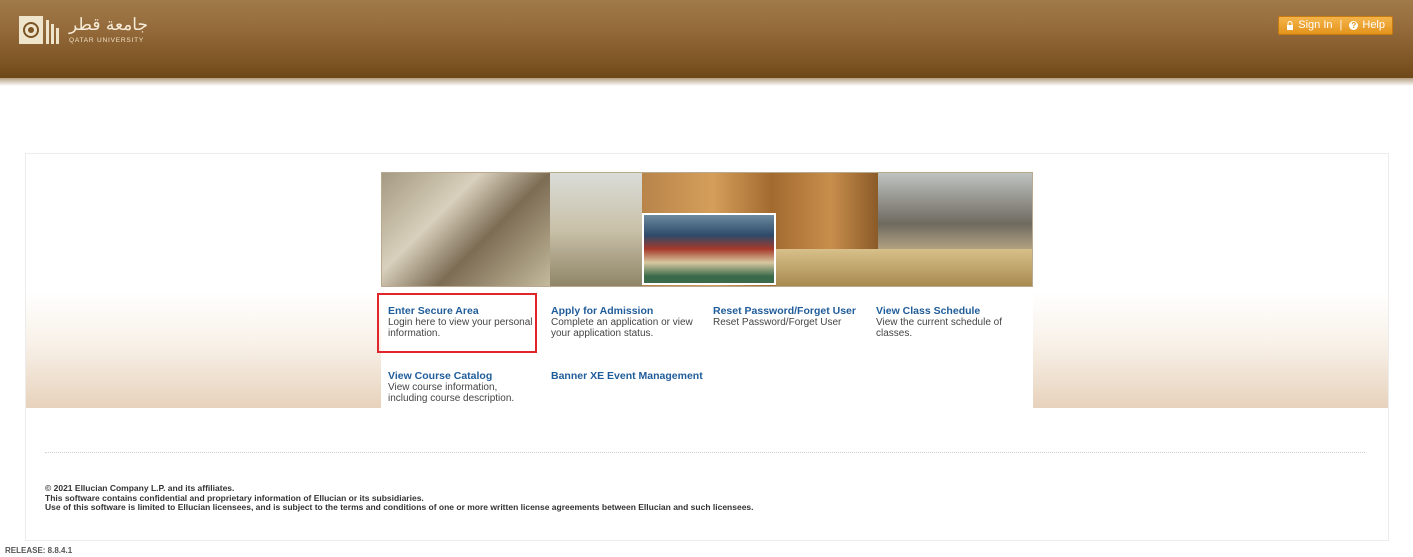  Describe the element at coordinates (107, 40) in the screenshot. I see `logo-english-text: QATAR UNIVERSITY` at that location.